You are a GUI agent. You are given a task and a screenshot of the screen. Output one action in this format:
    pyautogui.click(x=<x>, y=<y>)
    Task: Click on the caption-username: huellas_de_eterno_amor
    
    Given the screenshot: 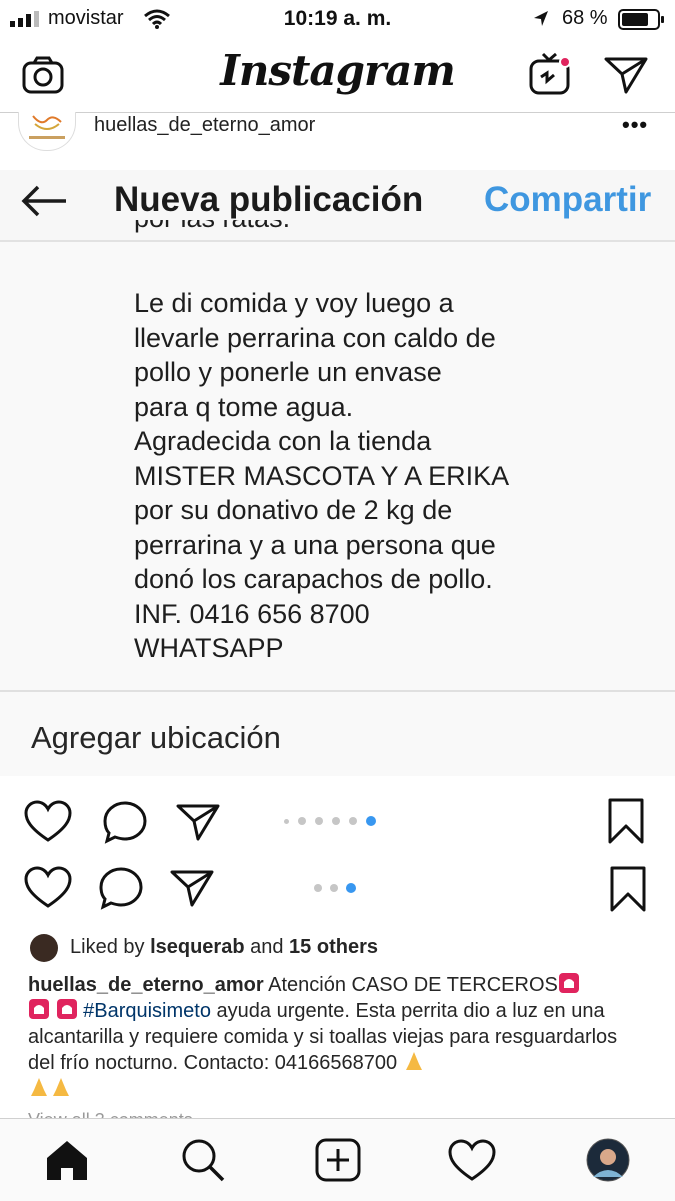 What is the action you would take?
    pyautogui.click(x=146, y=985)
    